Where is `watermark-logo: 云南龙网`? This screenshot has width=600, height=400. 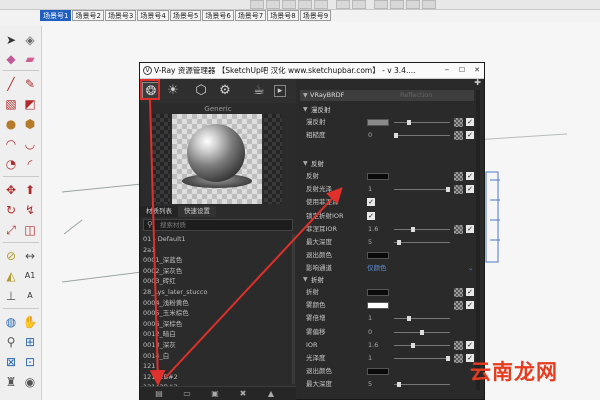 watermark-logo: 云南龙网 is located at coordinates (514, 372).